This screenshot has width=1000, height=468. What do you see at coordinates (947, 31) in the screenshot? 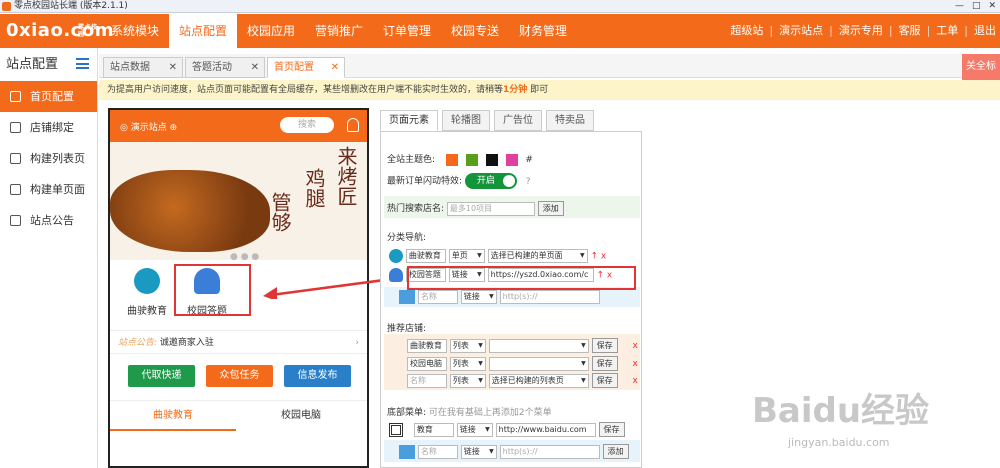
I see `link-tickets: 工单` at bounding box center [947, 31].